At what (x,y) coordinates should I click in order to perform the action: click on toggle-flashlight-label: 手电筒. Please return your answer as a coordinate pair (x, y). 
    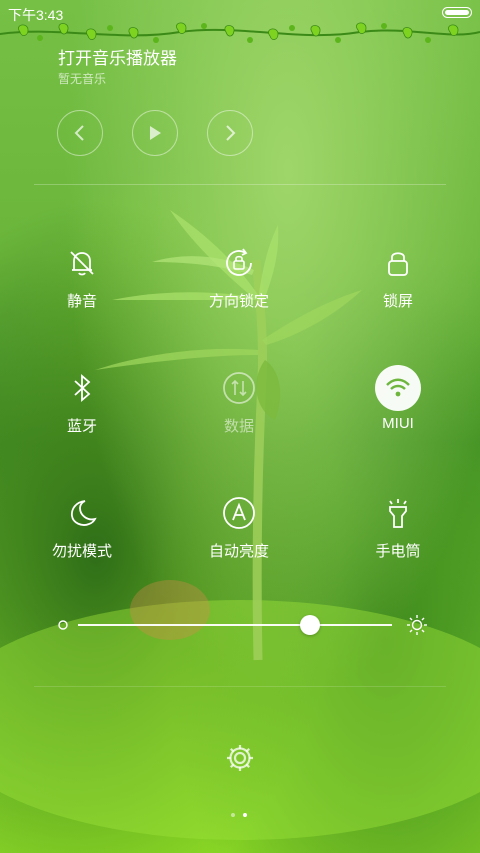
    Looking at the image, I should click on (398, 551).